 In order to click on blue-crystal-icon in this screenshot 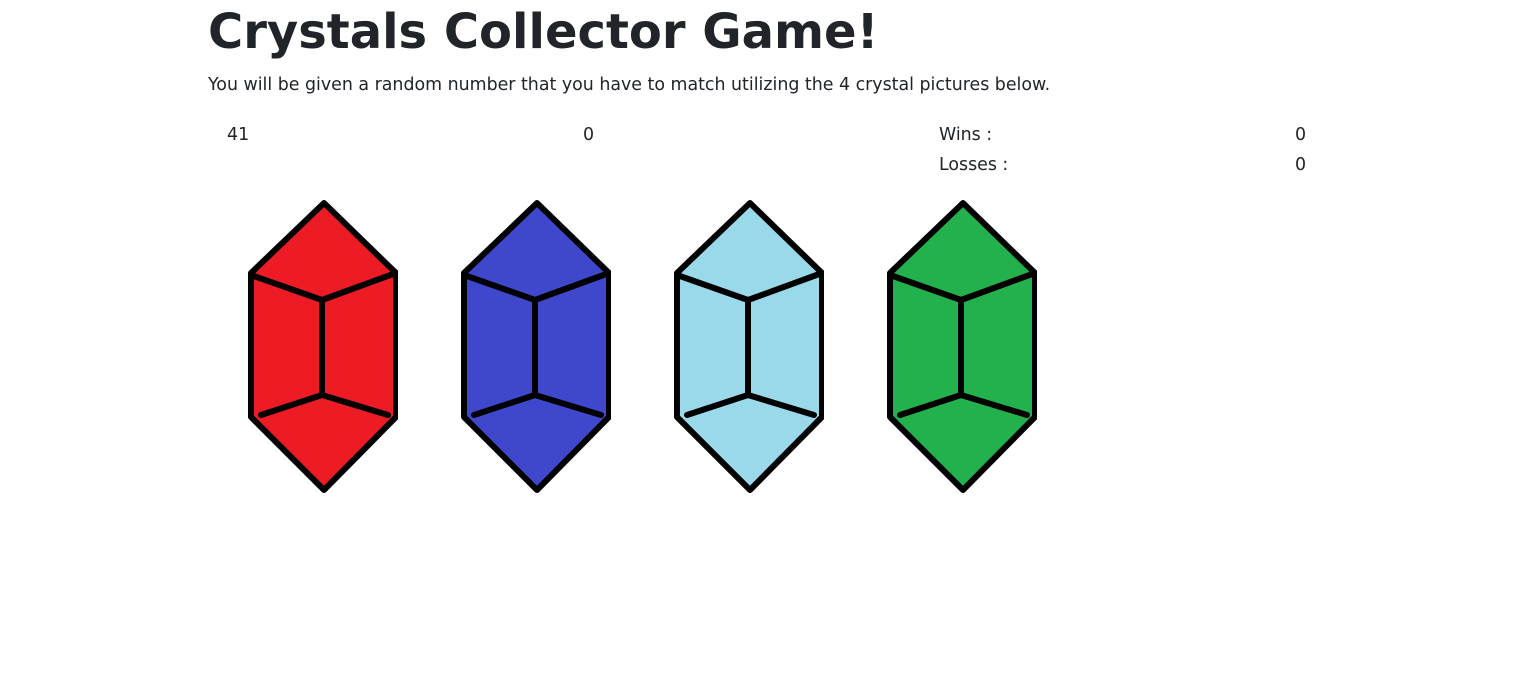, I will do `click(536, 346)`.